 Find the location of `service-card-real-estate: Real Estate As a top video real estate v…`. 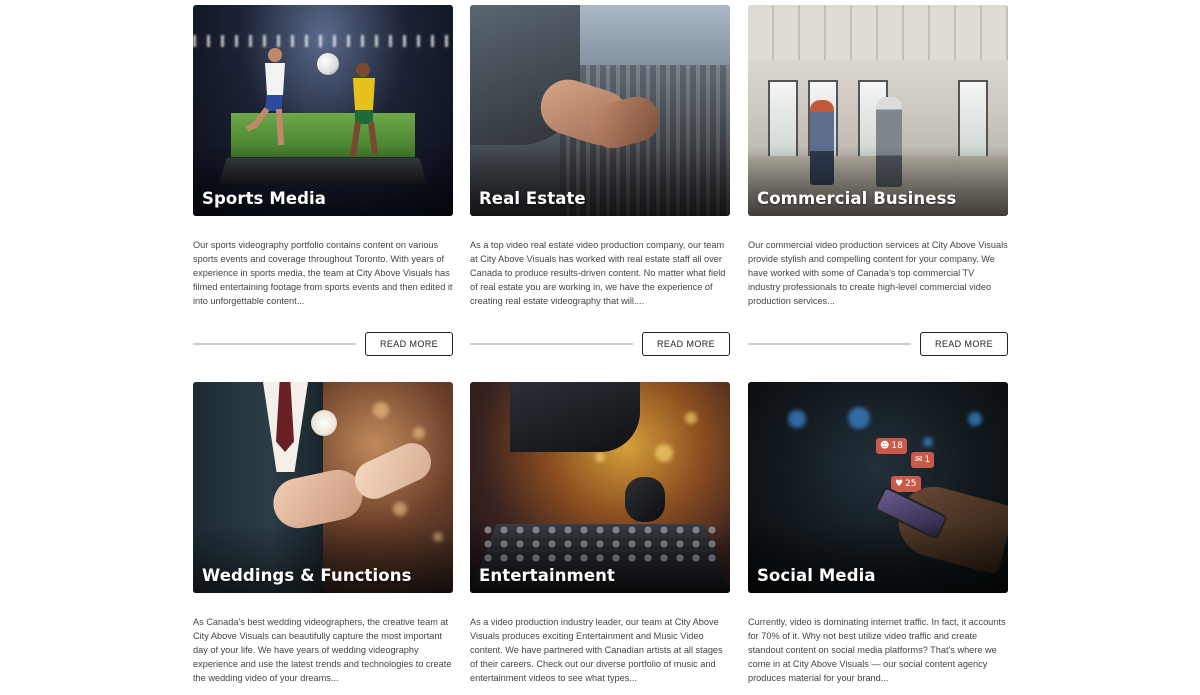

service-card-real-estate: Real Estate As a top video real estate v… is located at coordinates (600, 180).